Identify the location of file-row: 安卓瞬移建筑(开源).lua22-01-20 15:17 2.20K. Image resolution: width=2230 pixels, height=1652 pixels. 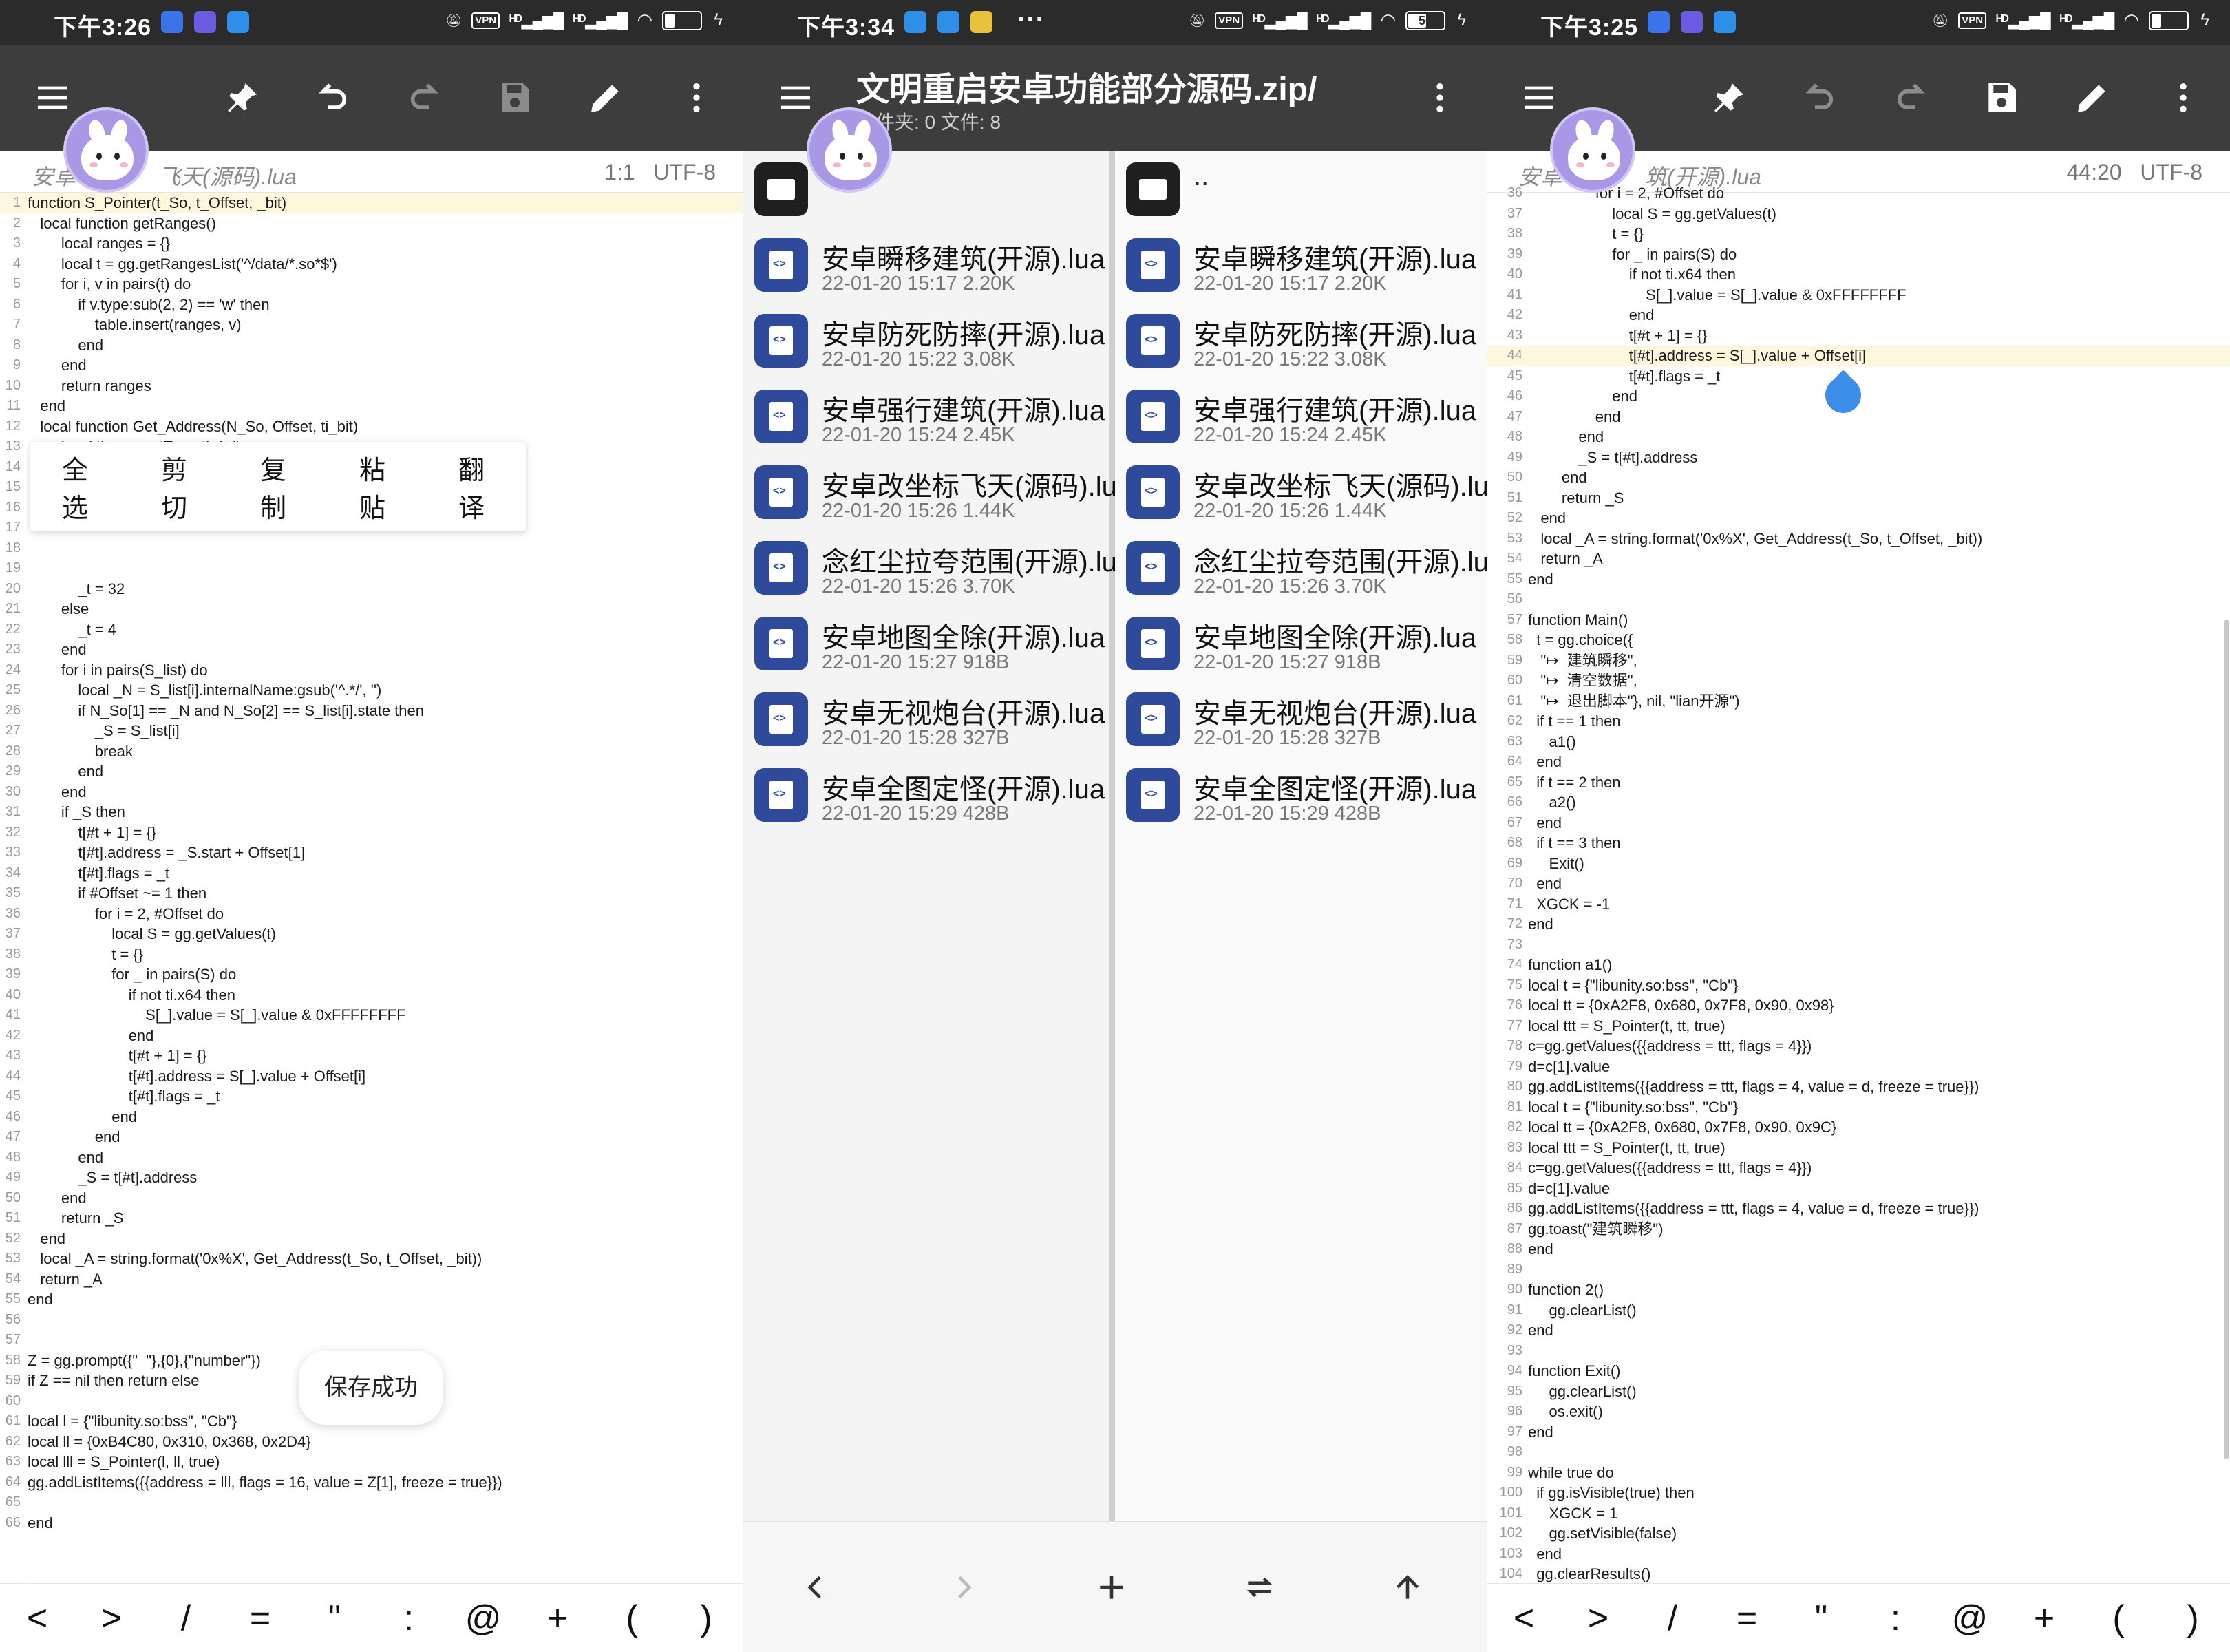
(926, 265).